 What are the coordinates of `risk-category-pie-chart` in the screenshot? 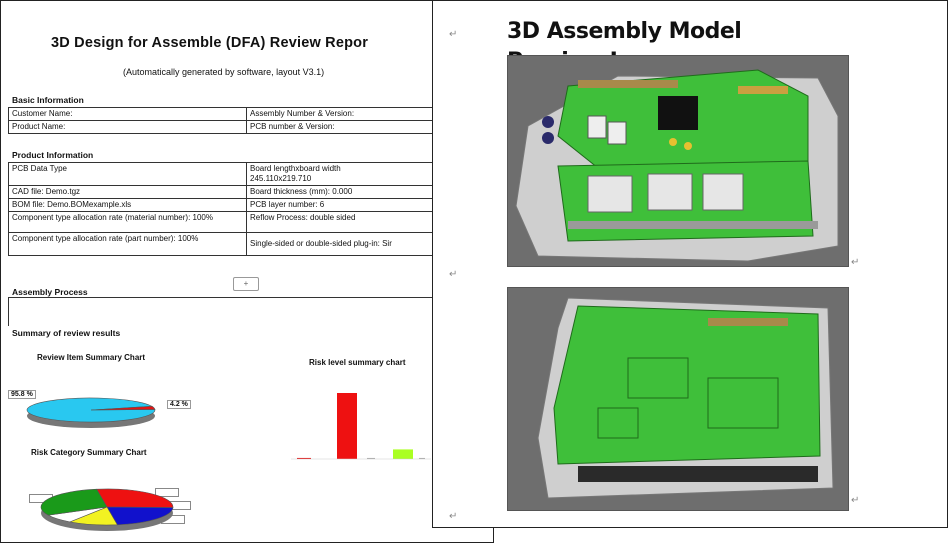 It's located at (107, 509).